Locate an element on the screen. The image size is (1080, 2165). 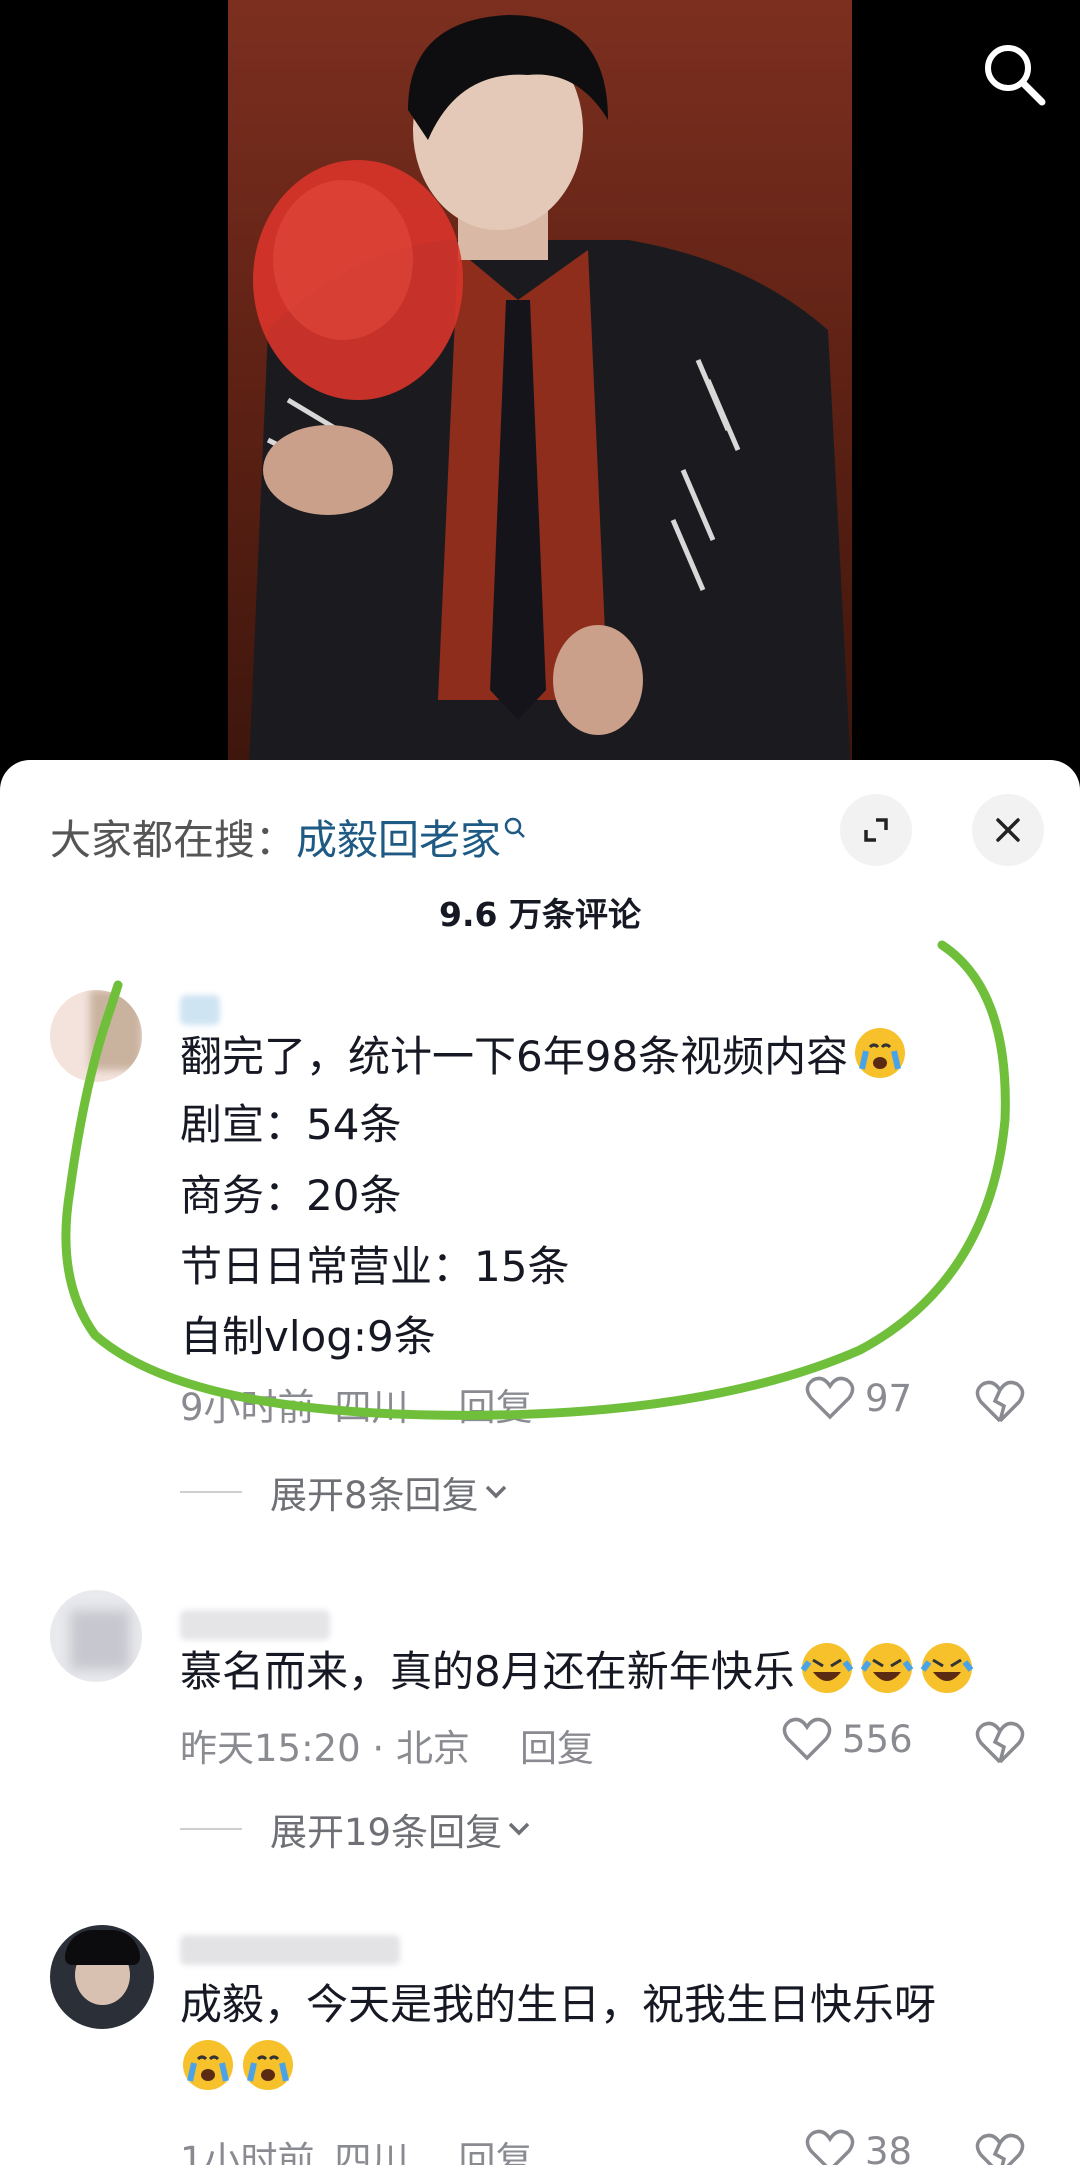
comment-time: 9小时前 is located at coordinates (247, 1407).